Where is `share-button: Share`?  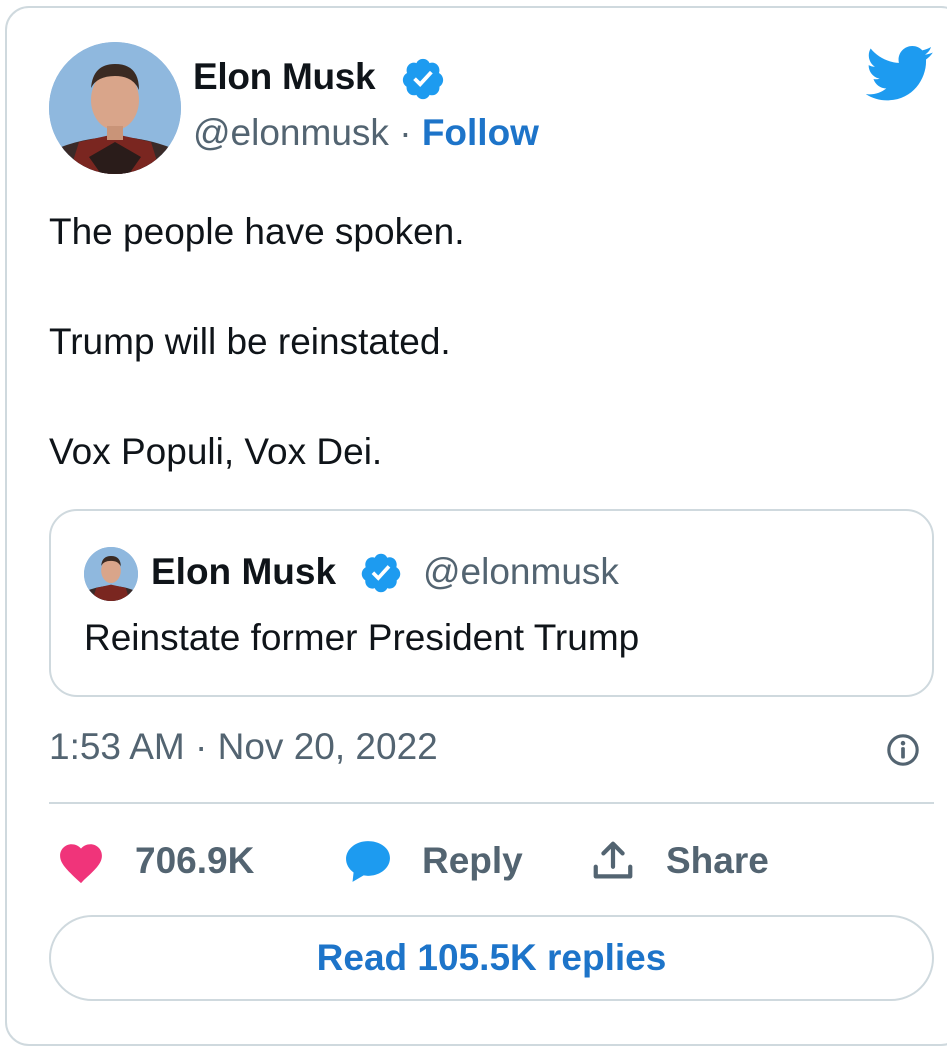
share-button: Share is located at coordinates (679, 861).